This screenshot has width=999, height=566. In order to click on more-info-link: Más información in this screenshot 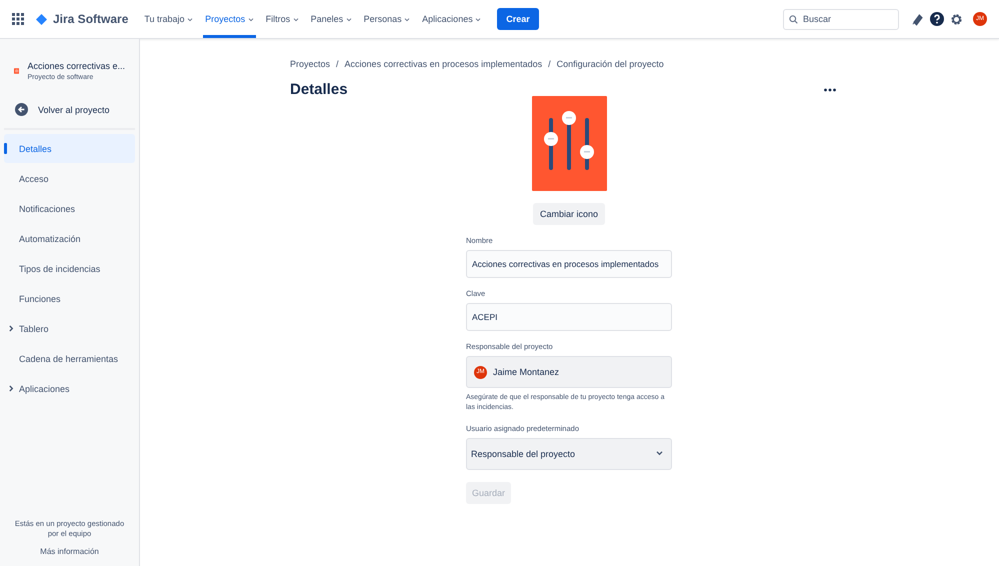, I will do `click(69, 551)`.